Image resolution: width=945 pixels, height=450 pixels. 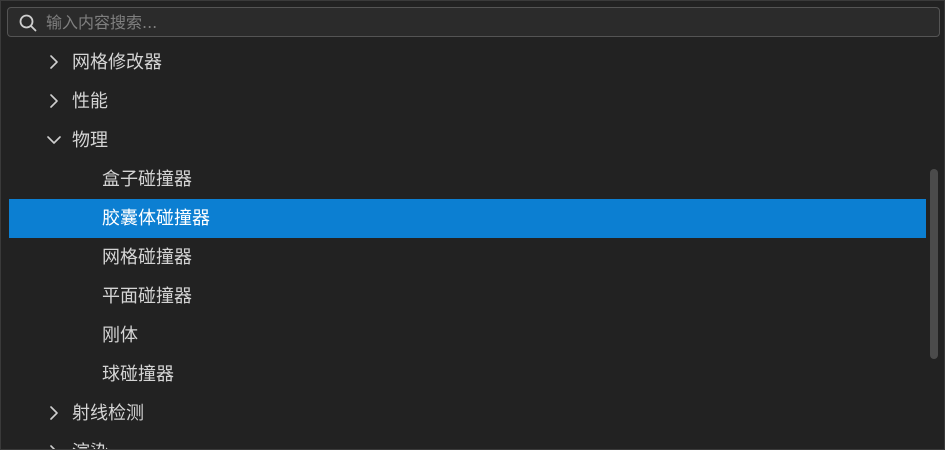 I want to click on tree-item-label: 性能, so click(x=90, y=101).